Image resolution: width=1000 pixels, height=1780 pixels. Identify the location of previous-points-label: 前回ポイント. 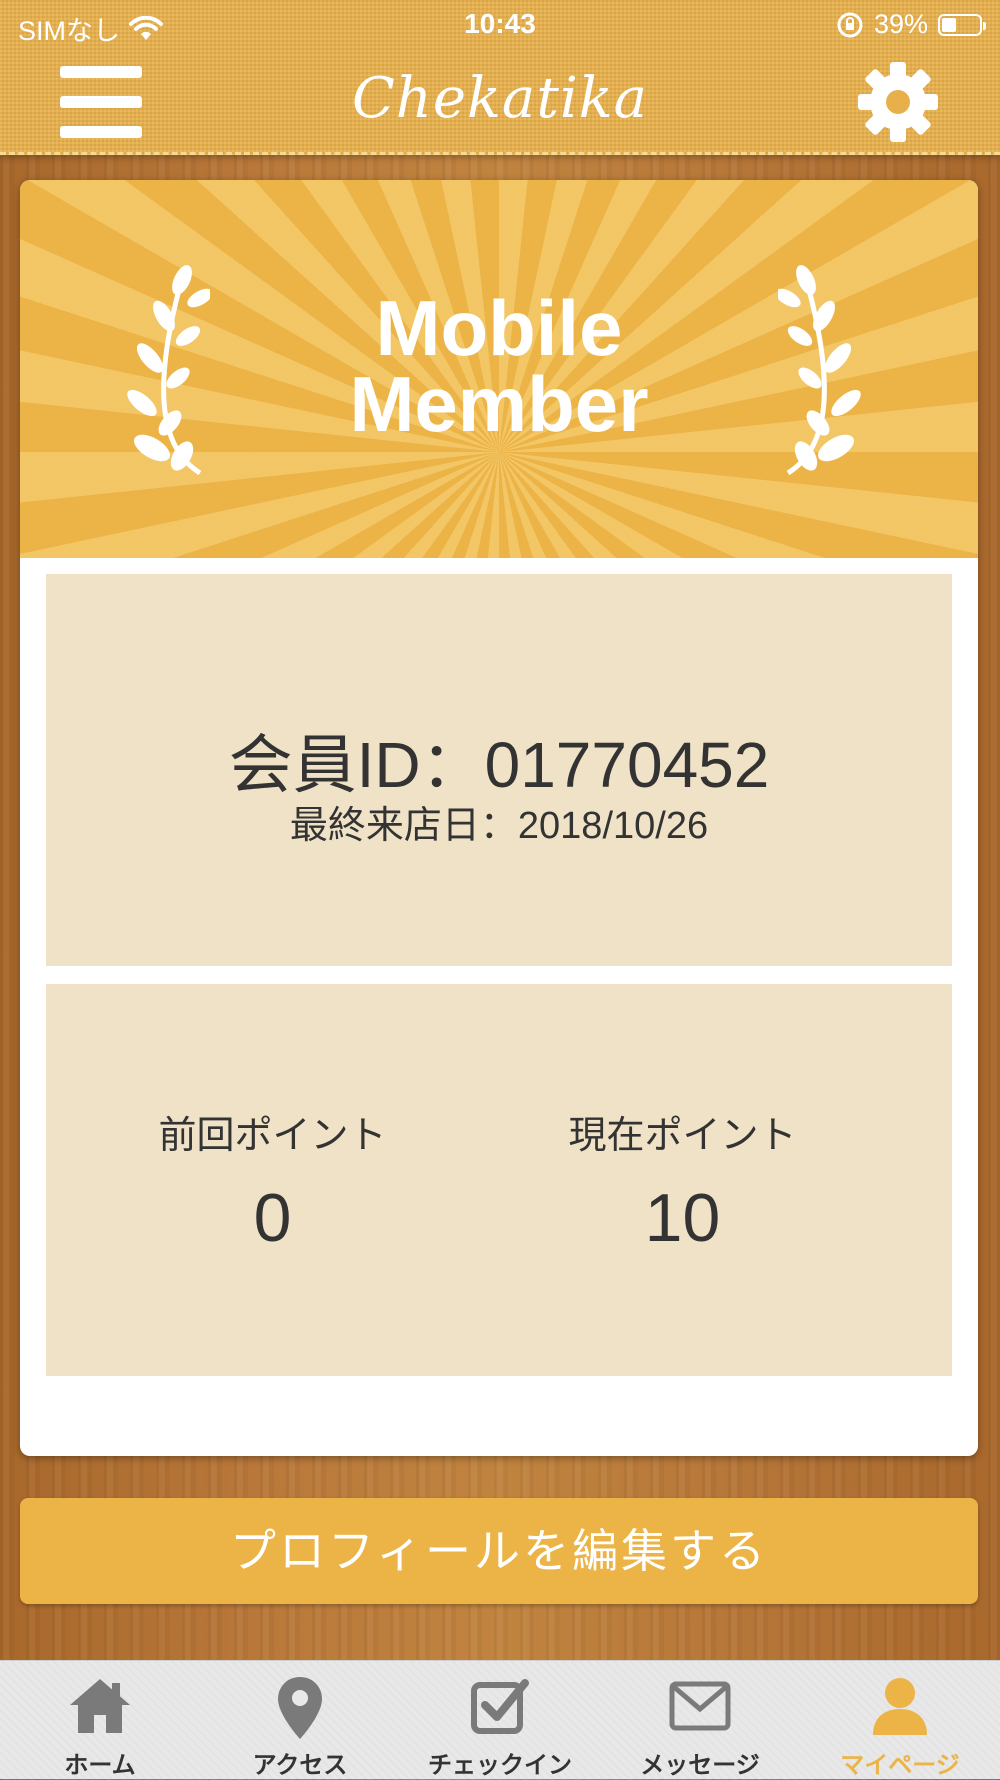
(272, 1136).